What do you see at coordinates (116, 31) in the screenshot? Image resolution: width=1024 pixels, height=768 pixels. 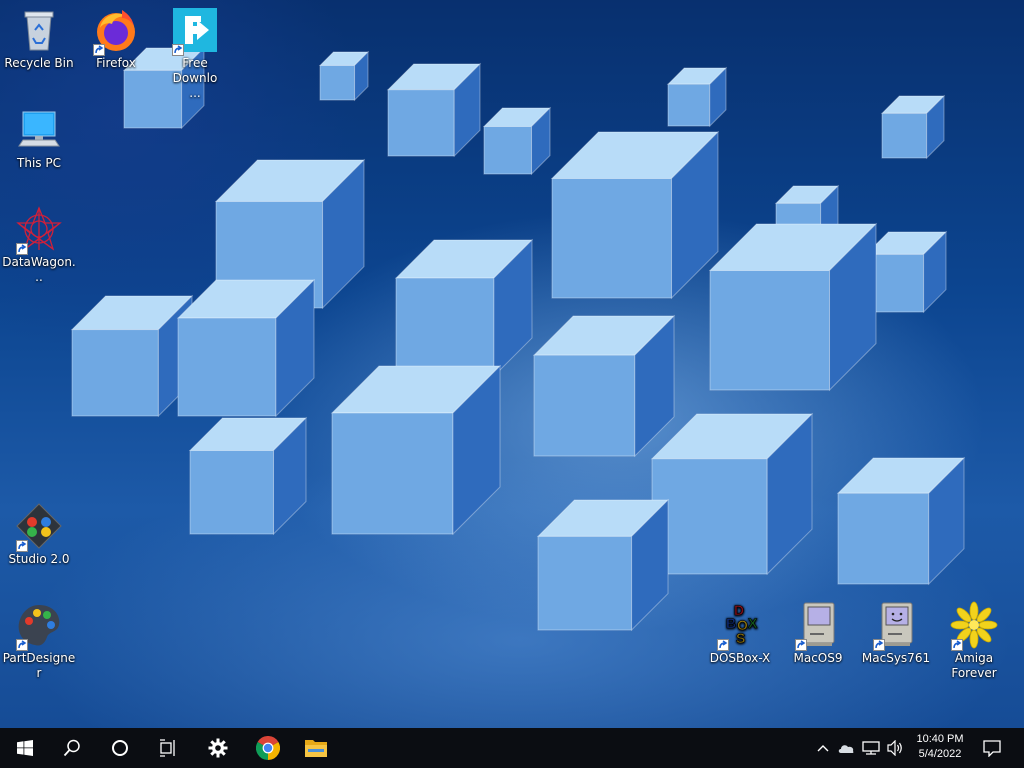 I see `firefox-icon` at bounding box center [116, 31].